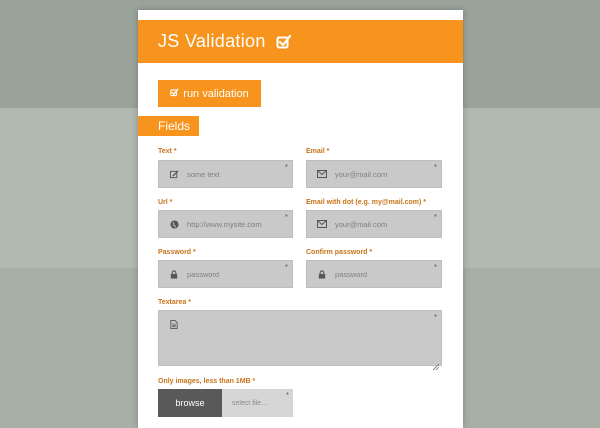 The height and width of the screenshot is (428, 600). I want to click on resize-handle-icon, so click(436, 364).